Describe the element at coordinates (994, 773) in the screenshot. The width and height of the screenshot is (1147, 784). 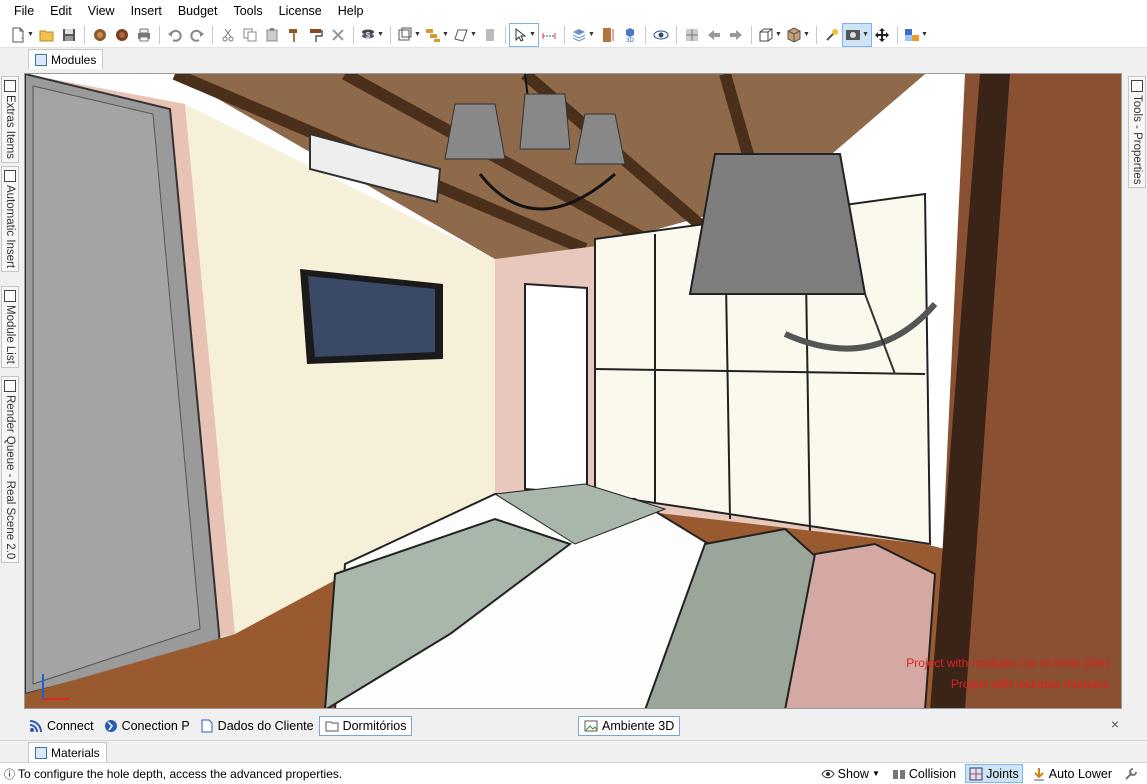
I see `joints-toggle: Joints` at that location.